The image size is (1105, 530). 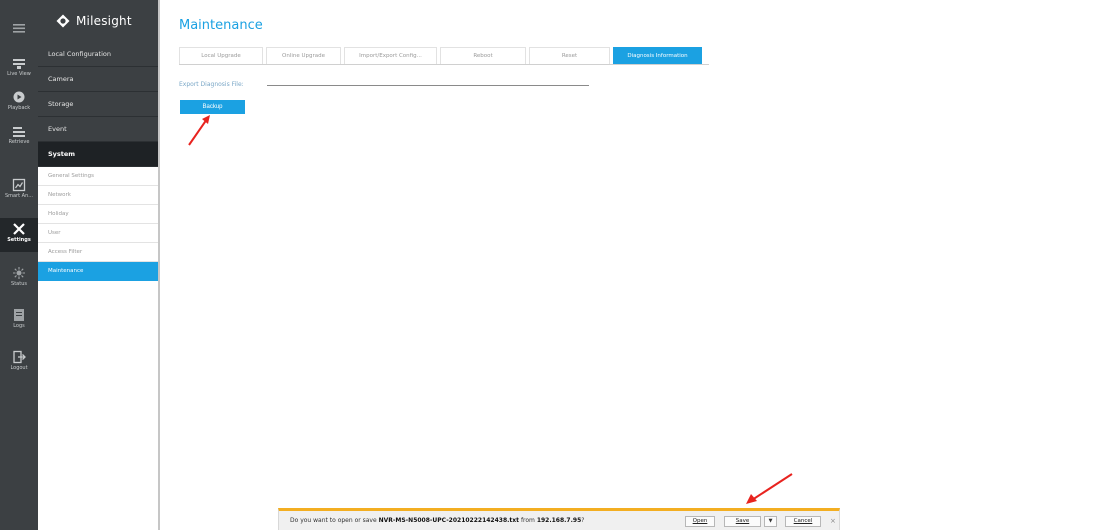 What do you see at coordinates (769, 488) in the screenshot?
I see `annotation-arrow-save` at bounding box center [769, 488].